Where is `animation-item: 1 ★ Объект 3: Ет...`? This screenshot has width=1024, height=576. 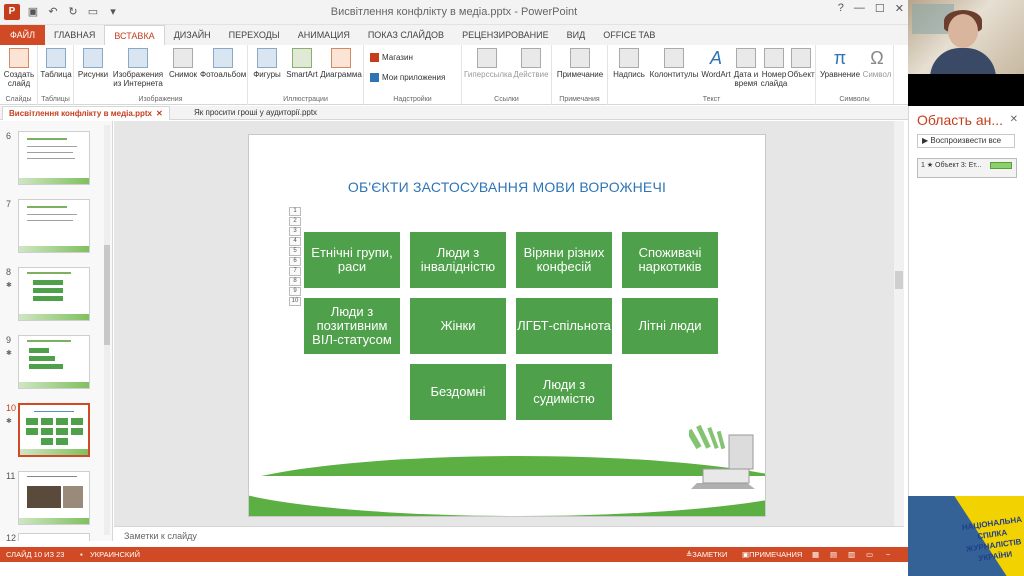 animation-item: 1 ★ Объект 3: Ет... is located at coordinates (967, 168).